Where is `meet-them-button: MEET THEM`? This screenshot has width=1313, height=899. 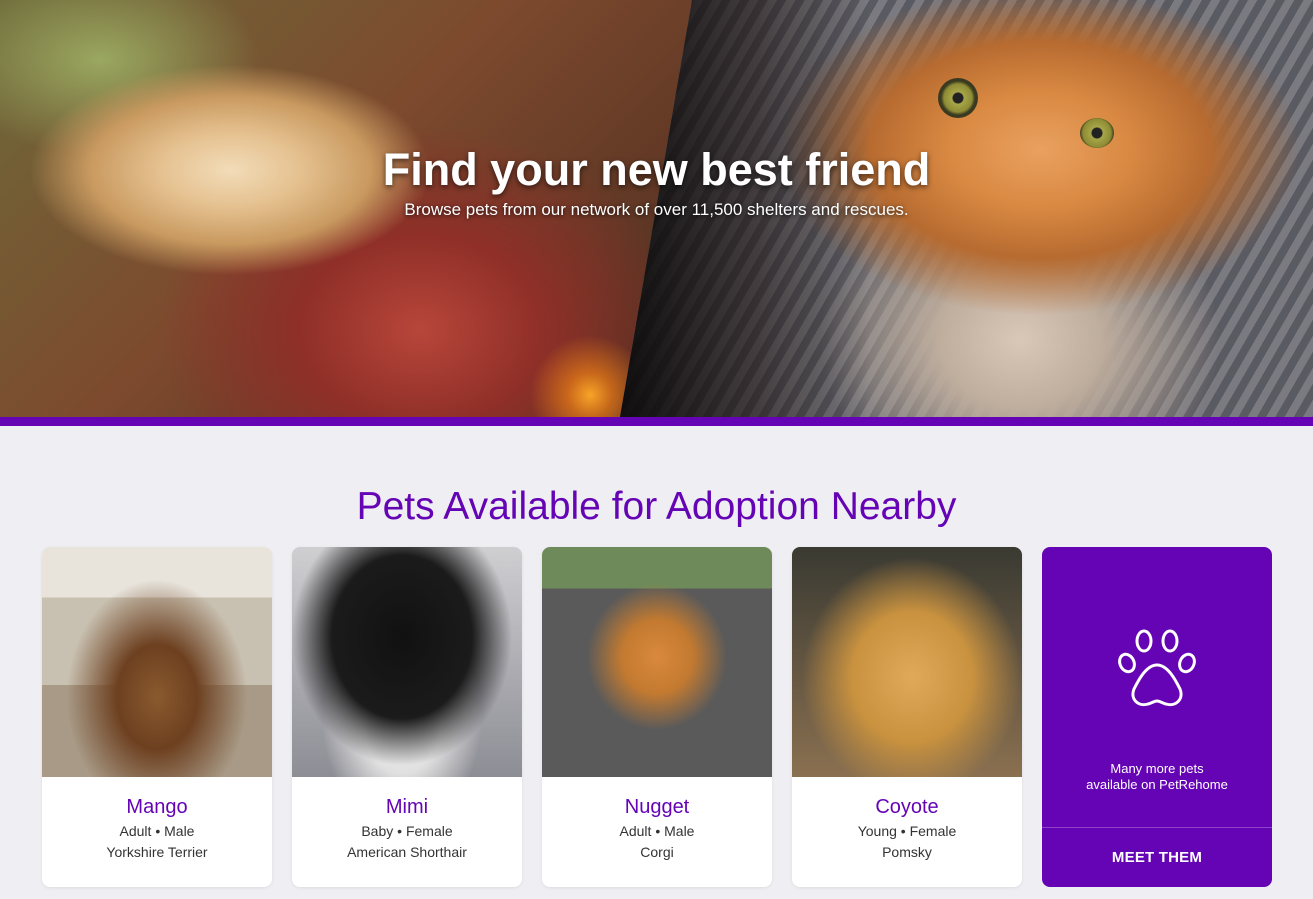
meet-them-button: MEET THEM is located at coordinates (1157, 857).